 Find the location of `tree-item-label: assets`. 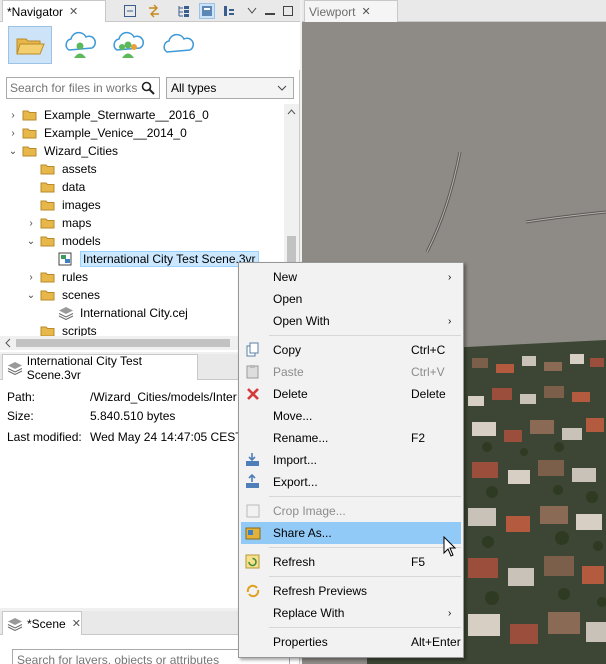

tree-item-label: assets is located at coordinates (79, 169).